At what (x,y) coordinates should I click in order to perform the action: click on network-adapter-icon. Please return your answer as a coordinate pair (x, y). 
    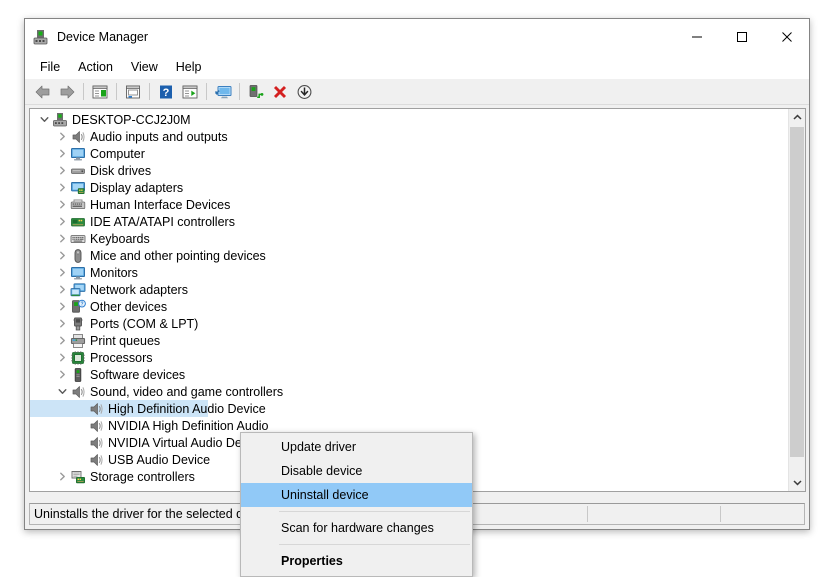
    Looking at the image, I should click on (78, 290).